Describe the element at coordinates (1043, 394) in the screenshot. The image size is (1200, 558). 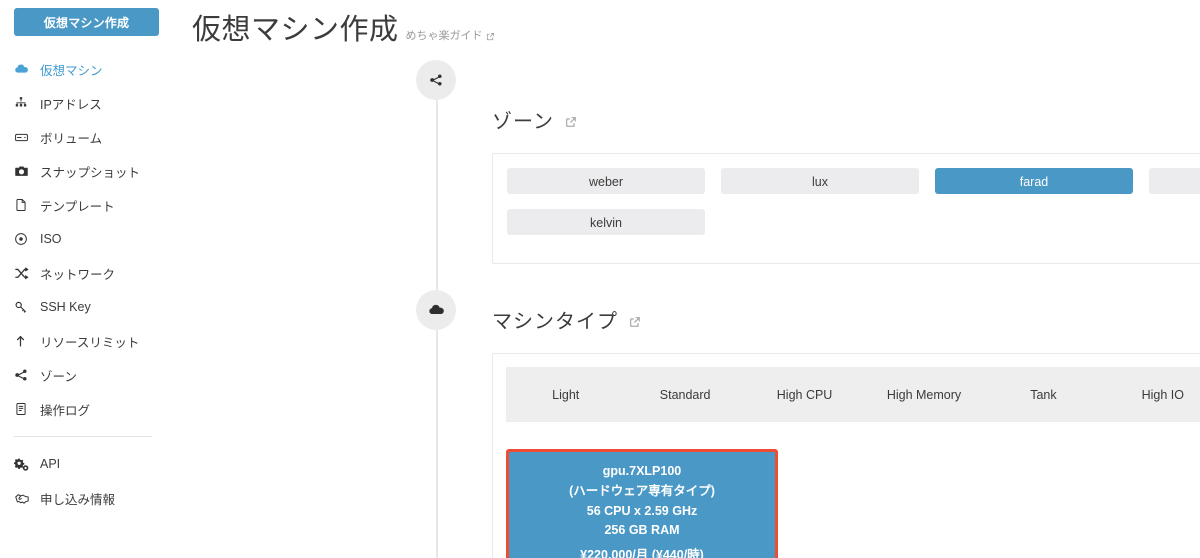
I see `tab-tank: Tank` at that location.